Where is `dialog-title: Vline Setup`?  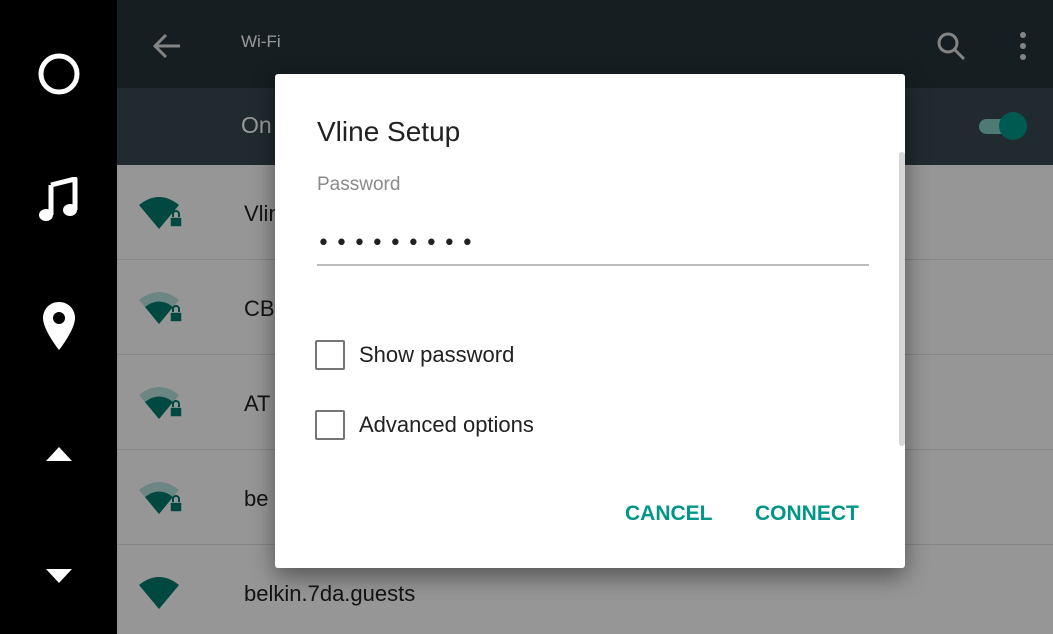 dialog-title: Vline Setup is located at coordinates (389, 131).